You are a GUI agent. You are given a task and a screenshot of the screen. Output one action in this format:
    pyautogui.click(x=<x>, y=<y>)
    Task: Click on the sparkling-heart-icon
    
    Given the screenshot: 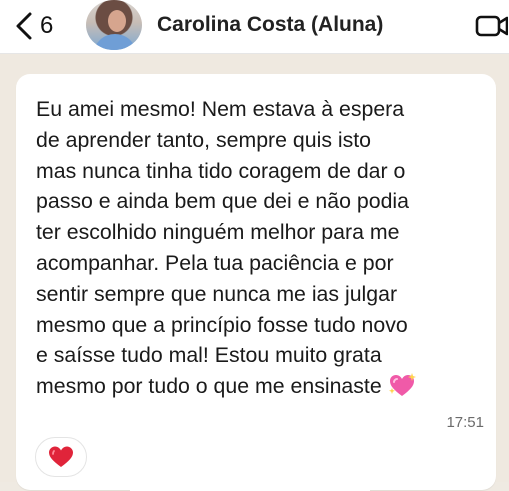 What is the action you would take?
    pyautogui.click(x=402, y=385)
    